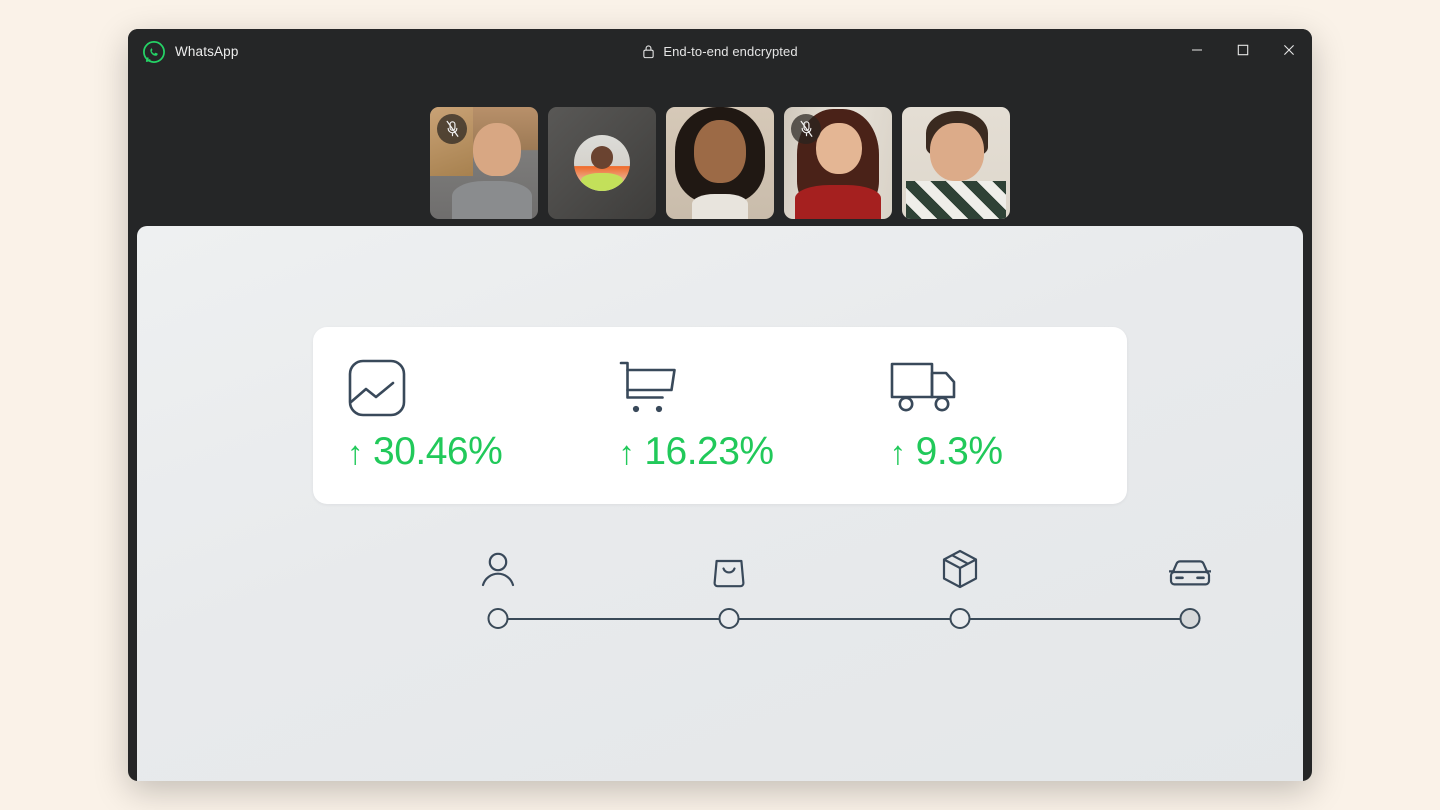 This screenshot has height=810, width=1440. I want to click on close-button, so click(1289, 51).